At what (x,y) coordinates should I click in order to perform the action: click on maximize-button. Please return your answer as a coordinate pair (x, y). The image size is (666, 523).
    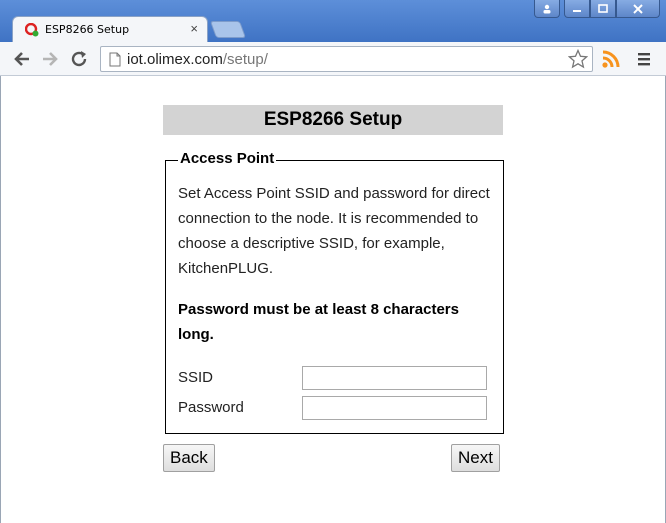
    Looking at the image, I should click on (603, 9).